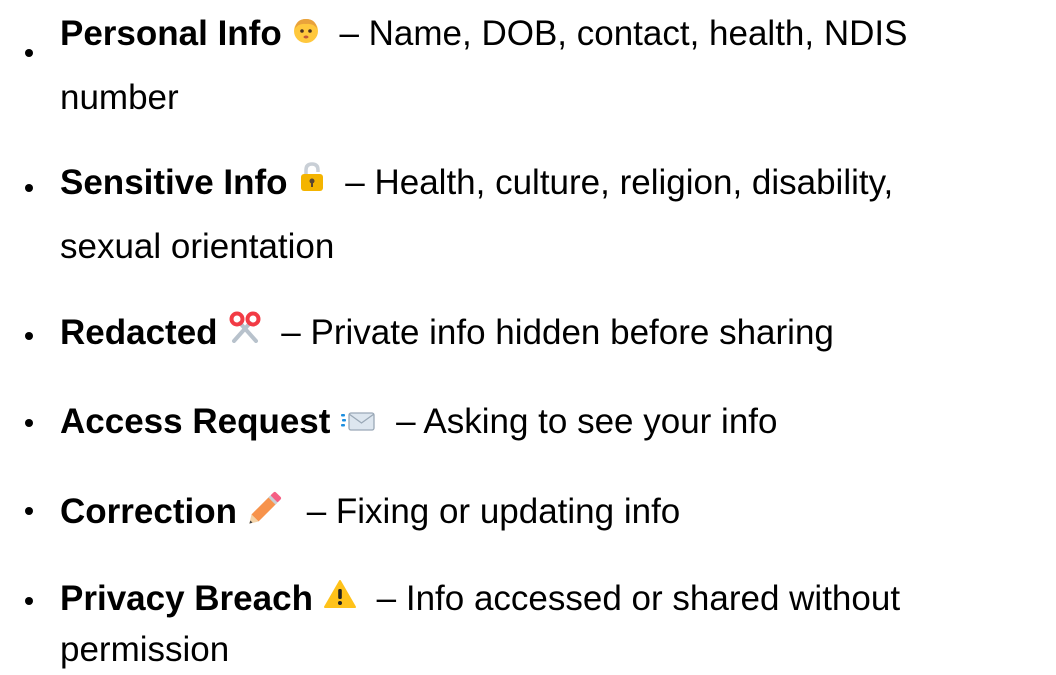 This screenshot has width=1056, height=675. Describe the element at coordinates (552, 332) in the screenshot. I see `desc-redacted: – Private info hidden before sharing` at that location.